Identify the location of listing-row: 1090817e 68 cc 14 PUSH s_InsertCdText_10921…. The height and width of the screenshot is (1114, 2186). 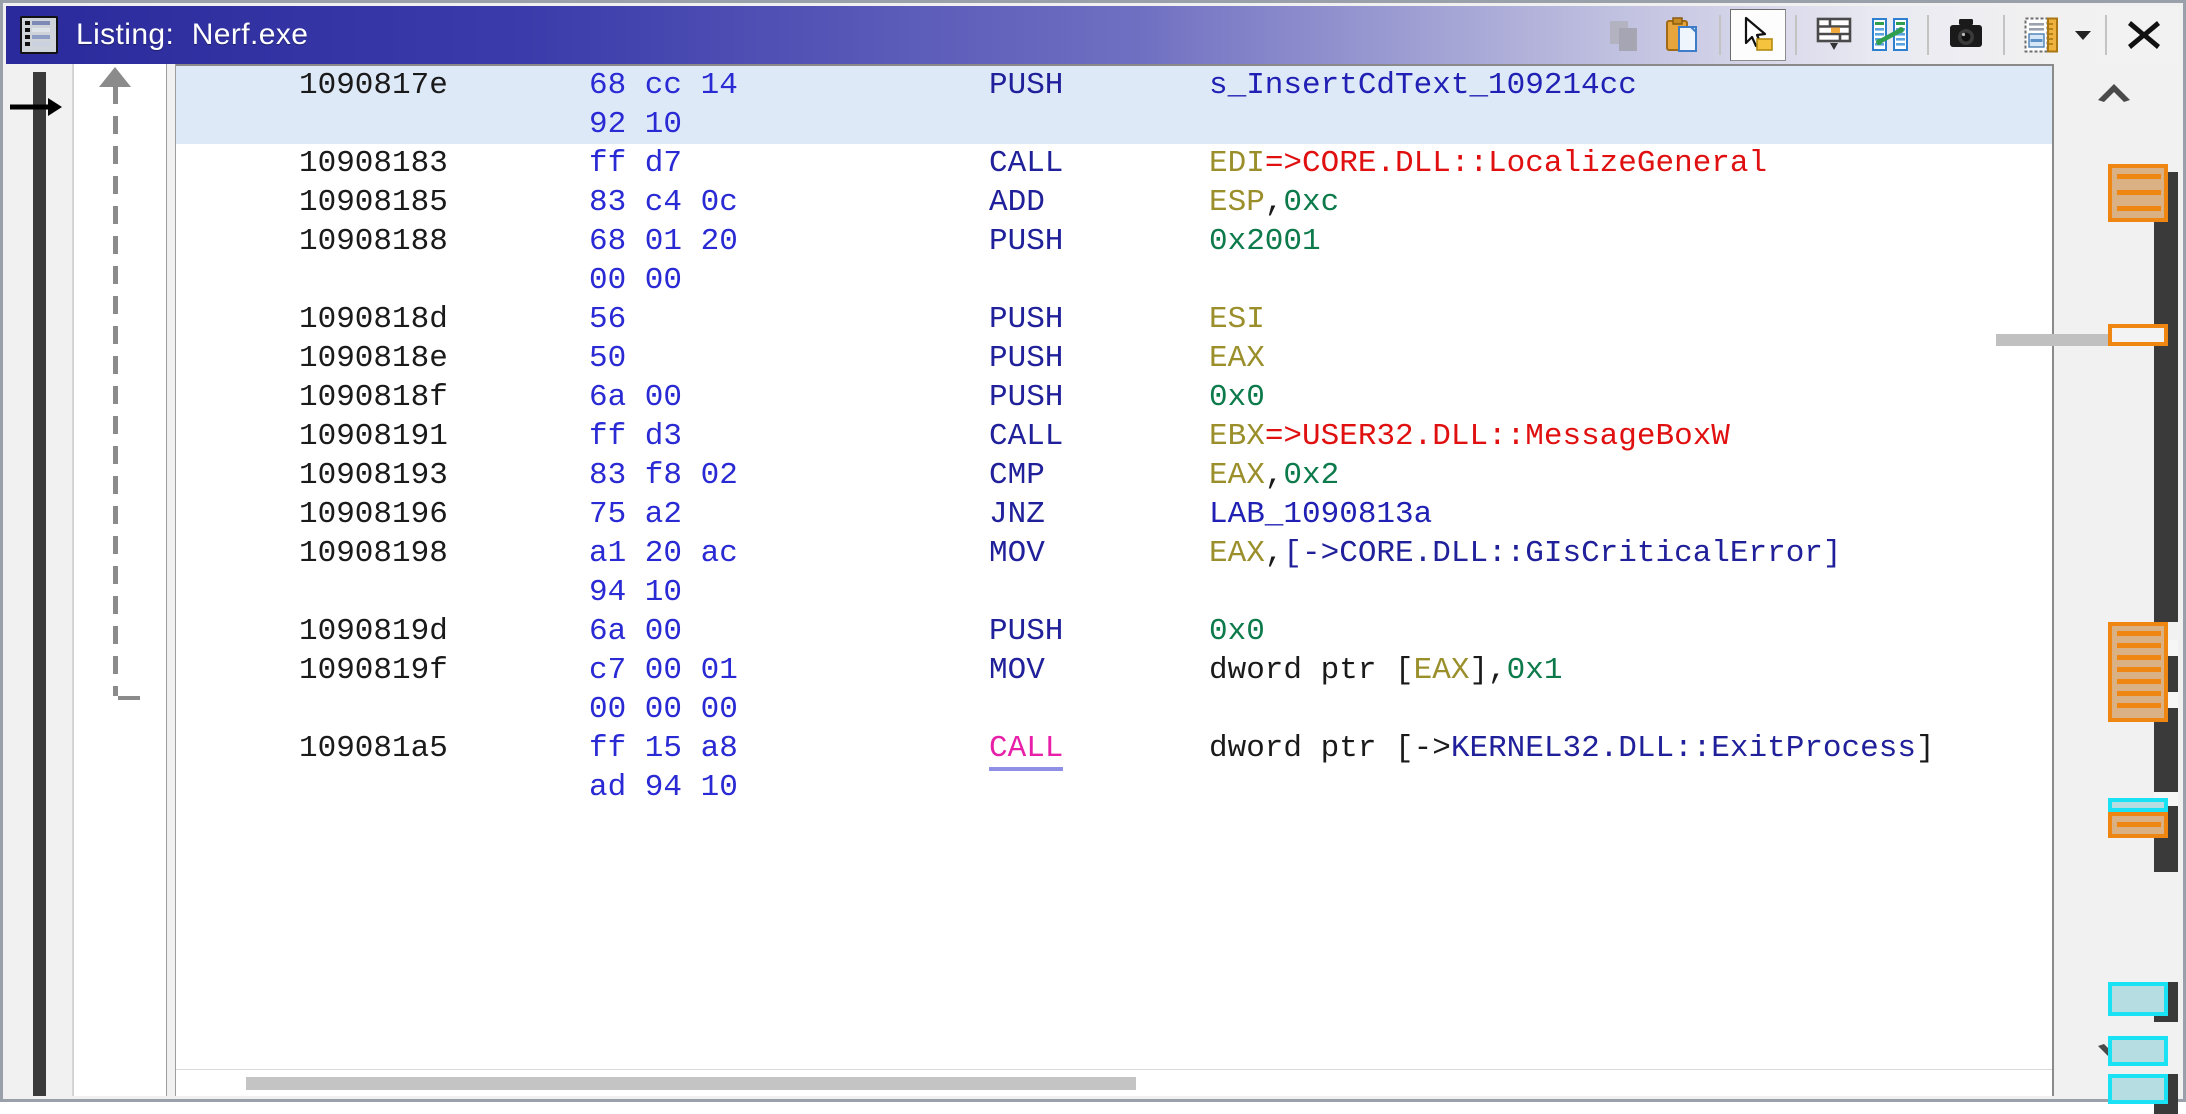
(1114, 85).